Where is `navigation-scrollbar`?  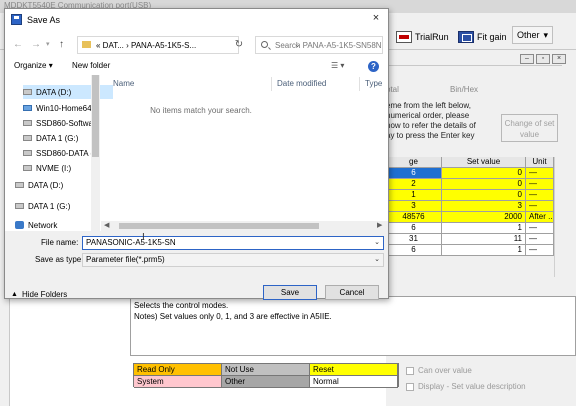
navigation-scrollbar is located at coordinates (95, 156).